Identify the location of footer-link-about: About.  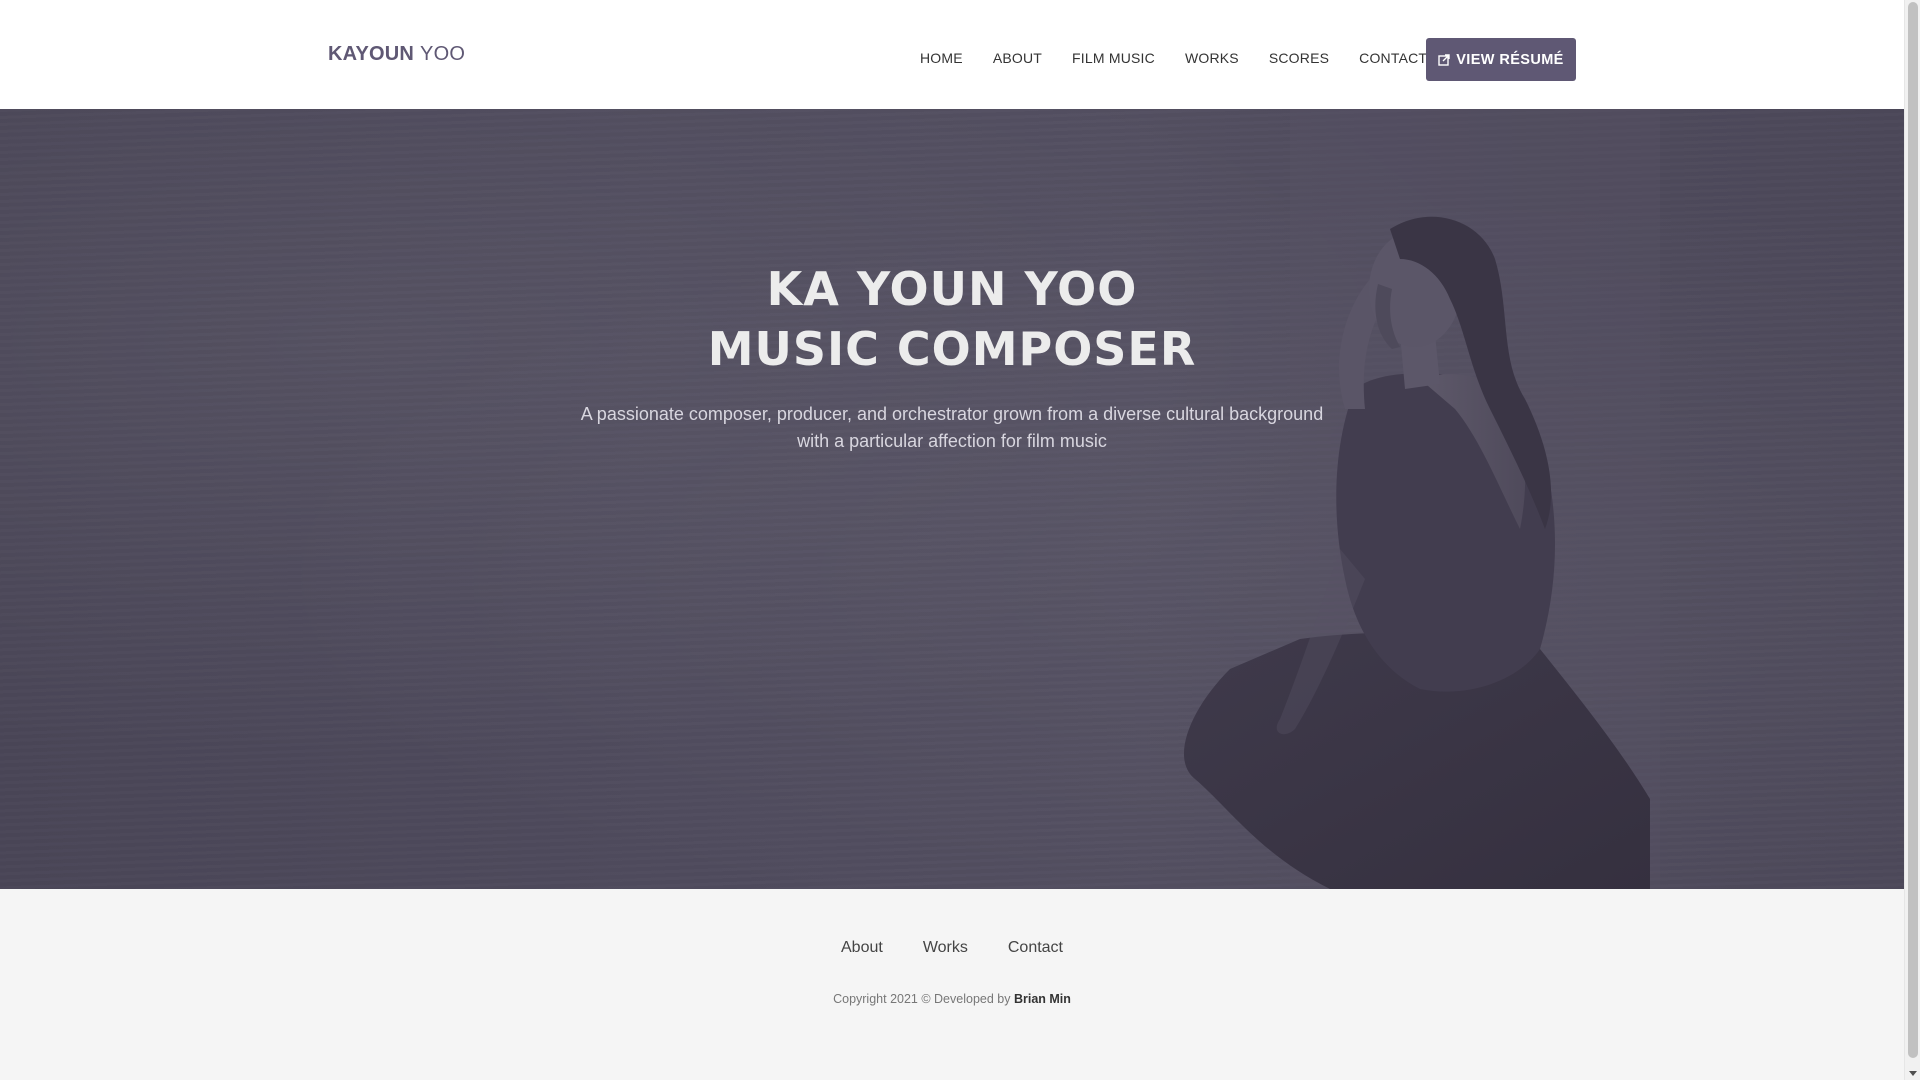
(862, 948).